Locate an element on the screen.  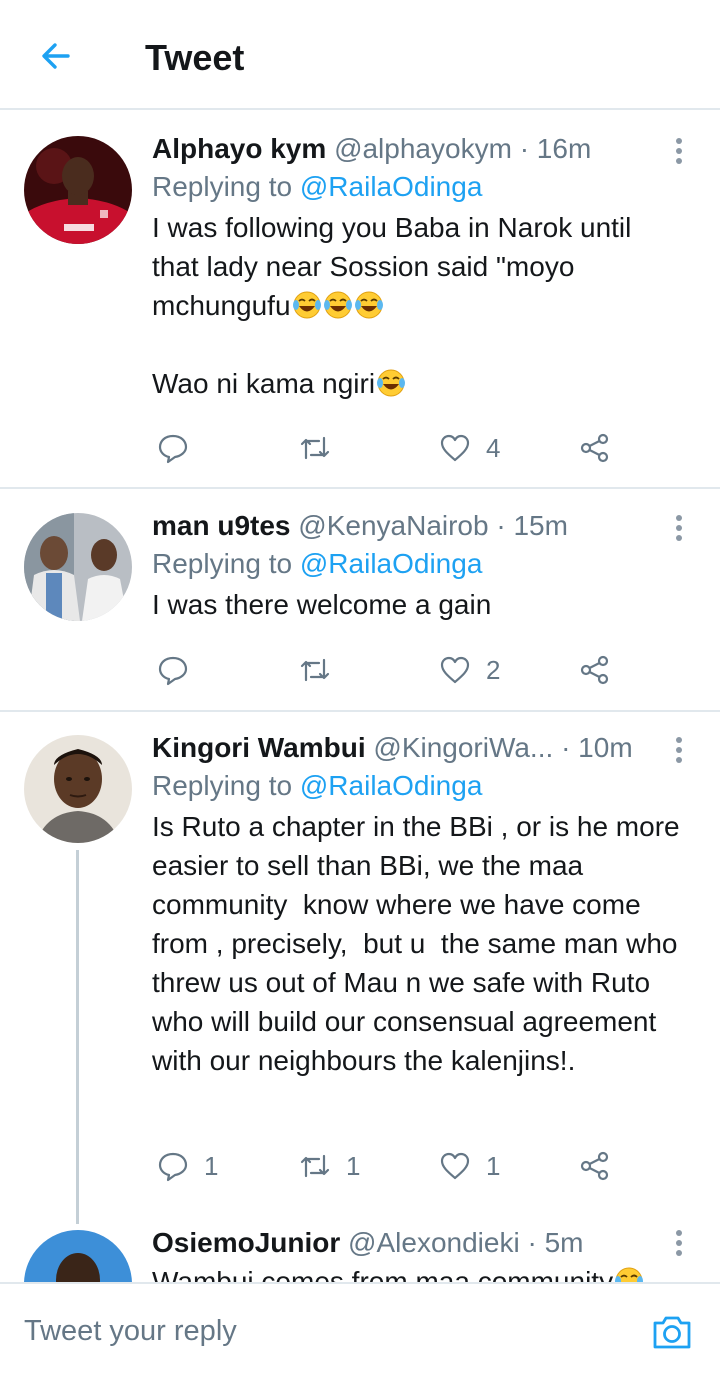
like-button: 1 is located at coordinates (469, 1166).